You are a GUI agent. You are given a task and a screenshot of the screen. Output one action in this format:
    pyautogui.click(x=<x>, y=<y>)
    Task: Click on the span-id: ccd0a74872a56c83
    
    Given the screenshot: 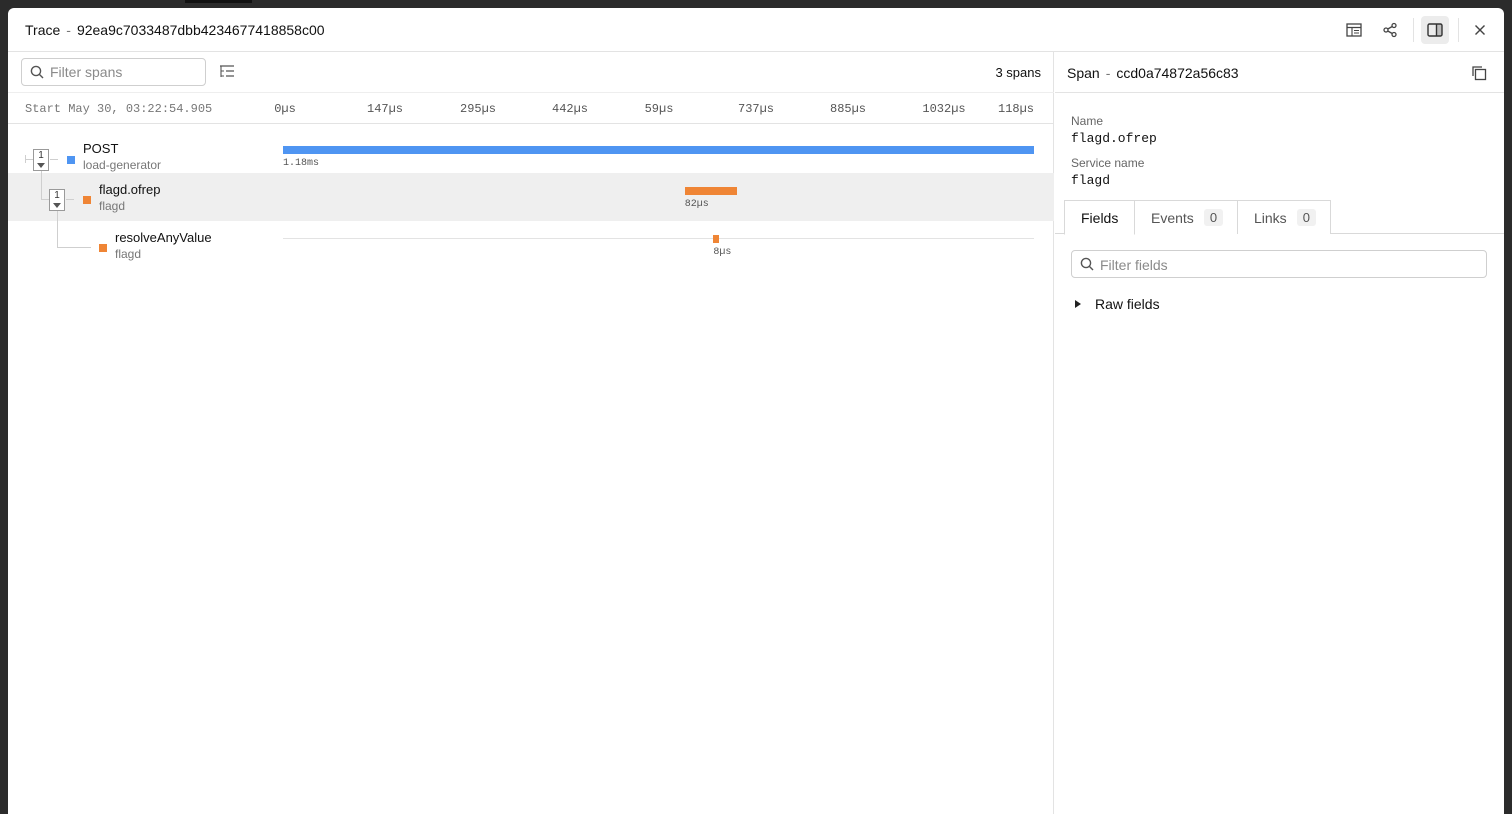 What is the action you would take?
    pyautogui.click(x=1177, y=73)
    